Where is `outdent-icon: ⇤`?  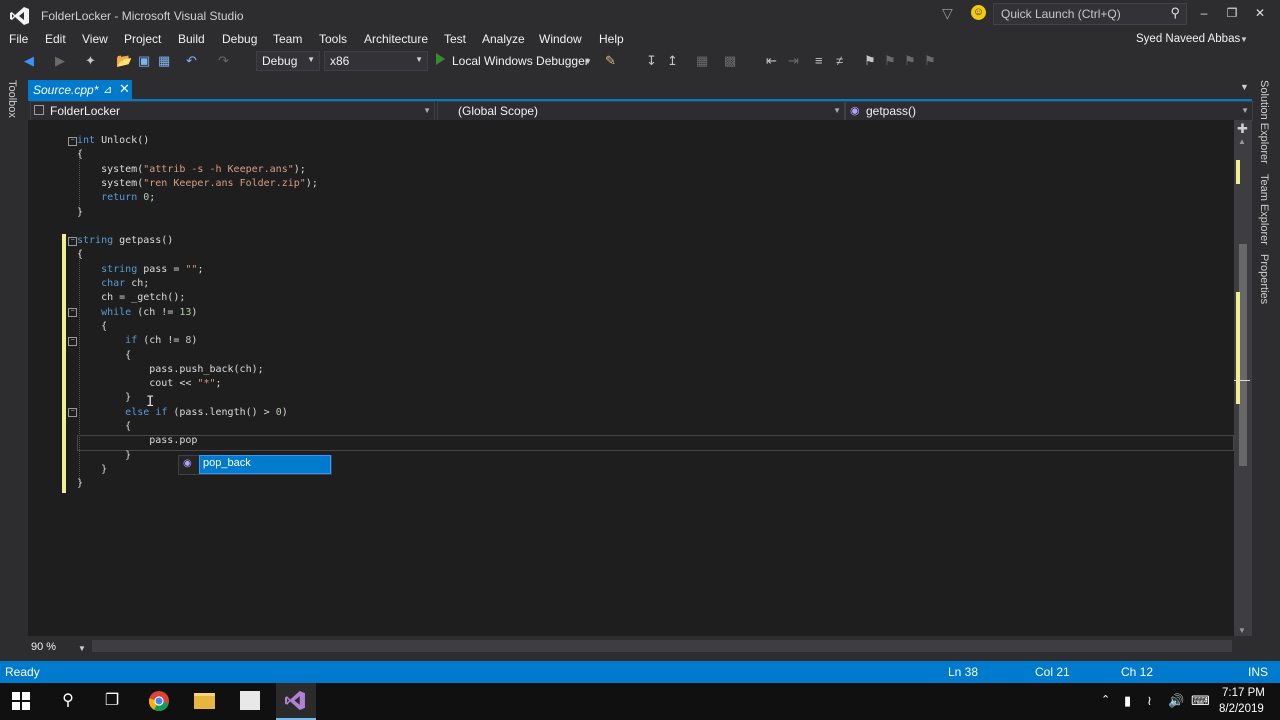
outdent-icon: ⇤ is located at coordinates (771, 61).